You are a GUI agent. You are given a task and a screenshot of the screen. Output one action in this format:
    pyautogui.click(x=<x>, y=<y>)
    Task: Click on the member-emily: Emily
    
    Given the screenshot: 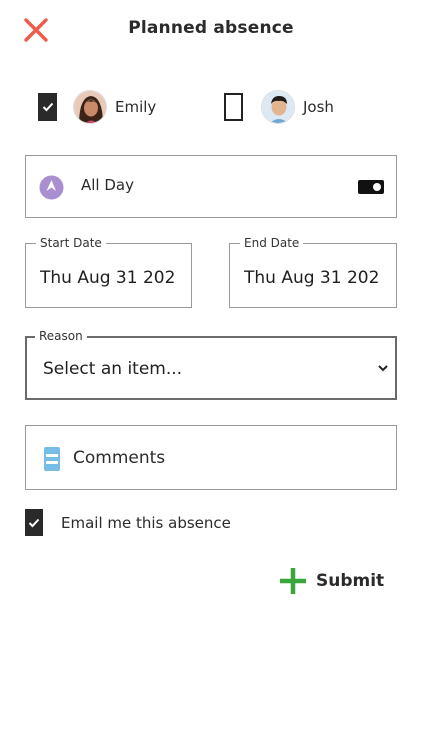 What is the action you would take?
    pyautogui.click(x=97, y=107)
    